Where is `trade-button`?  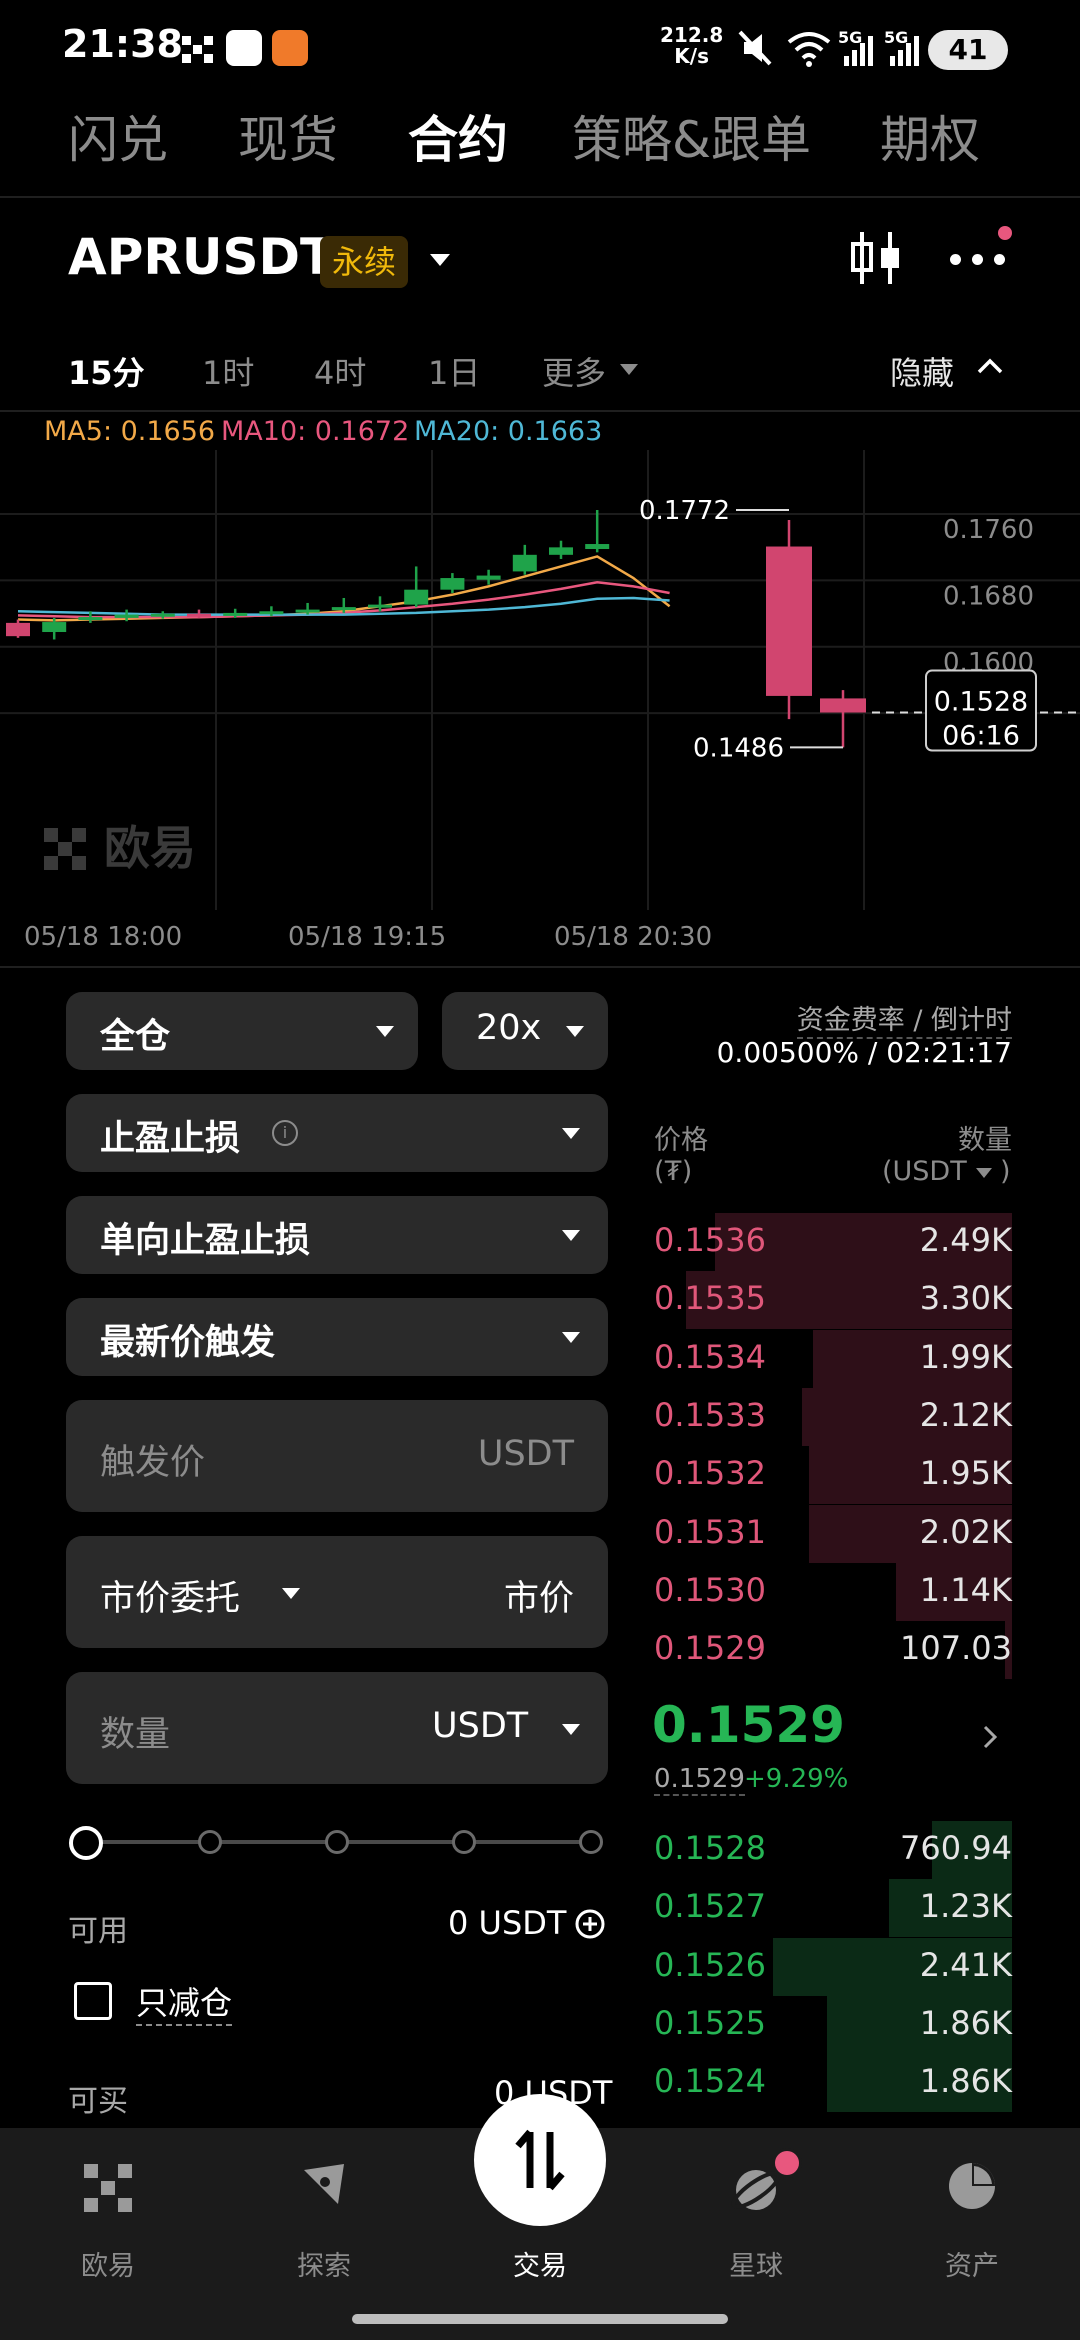
trade-button is located at coordinates (540, 2160).